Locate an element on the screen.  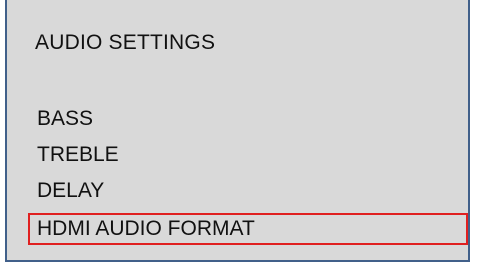
menu-item-treble: TREBLE is located at coordinates (244, 157).